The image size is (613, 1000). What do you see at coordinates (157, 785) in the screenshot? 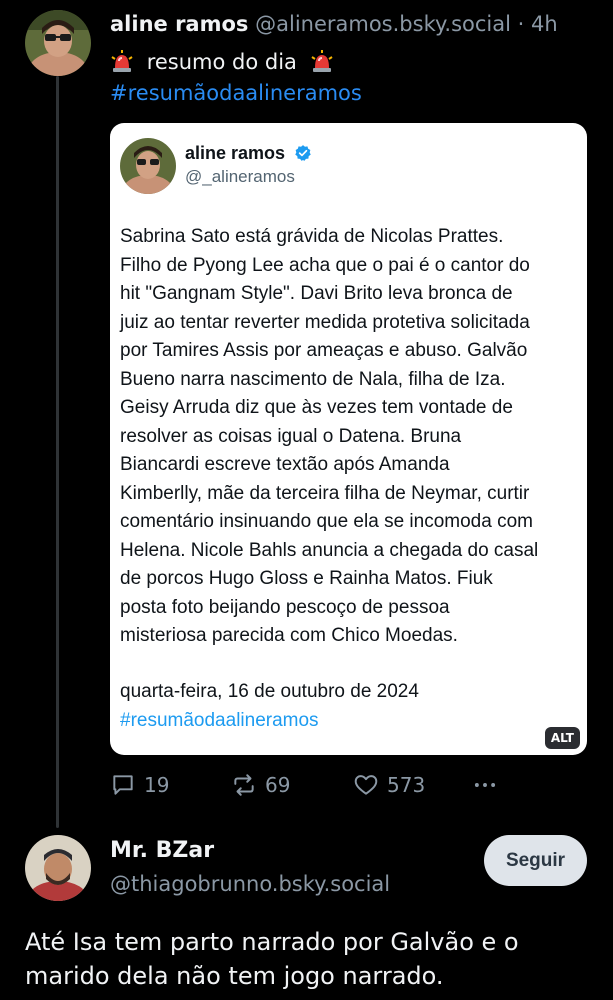
I see `reply-count: 19` at bounding box center [157, 785].